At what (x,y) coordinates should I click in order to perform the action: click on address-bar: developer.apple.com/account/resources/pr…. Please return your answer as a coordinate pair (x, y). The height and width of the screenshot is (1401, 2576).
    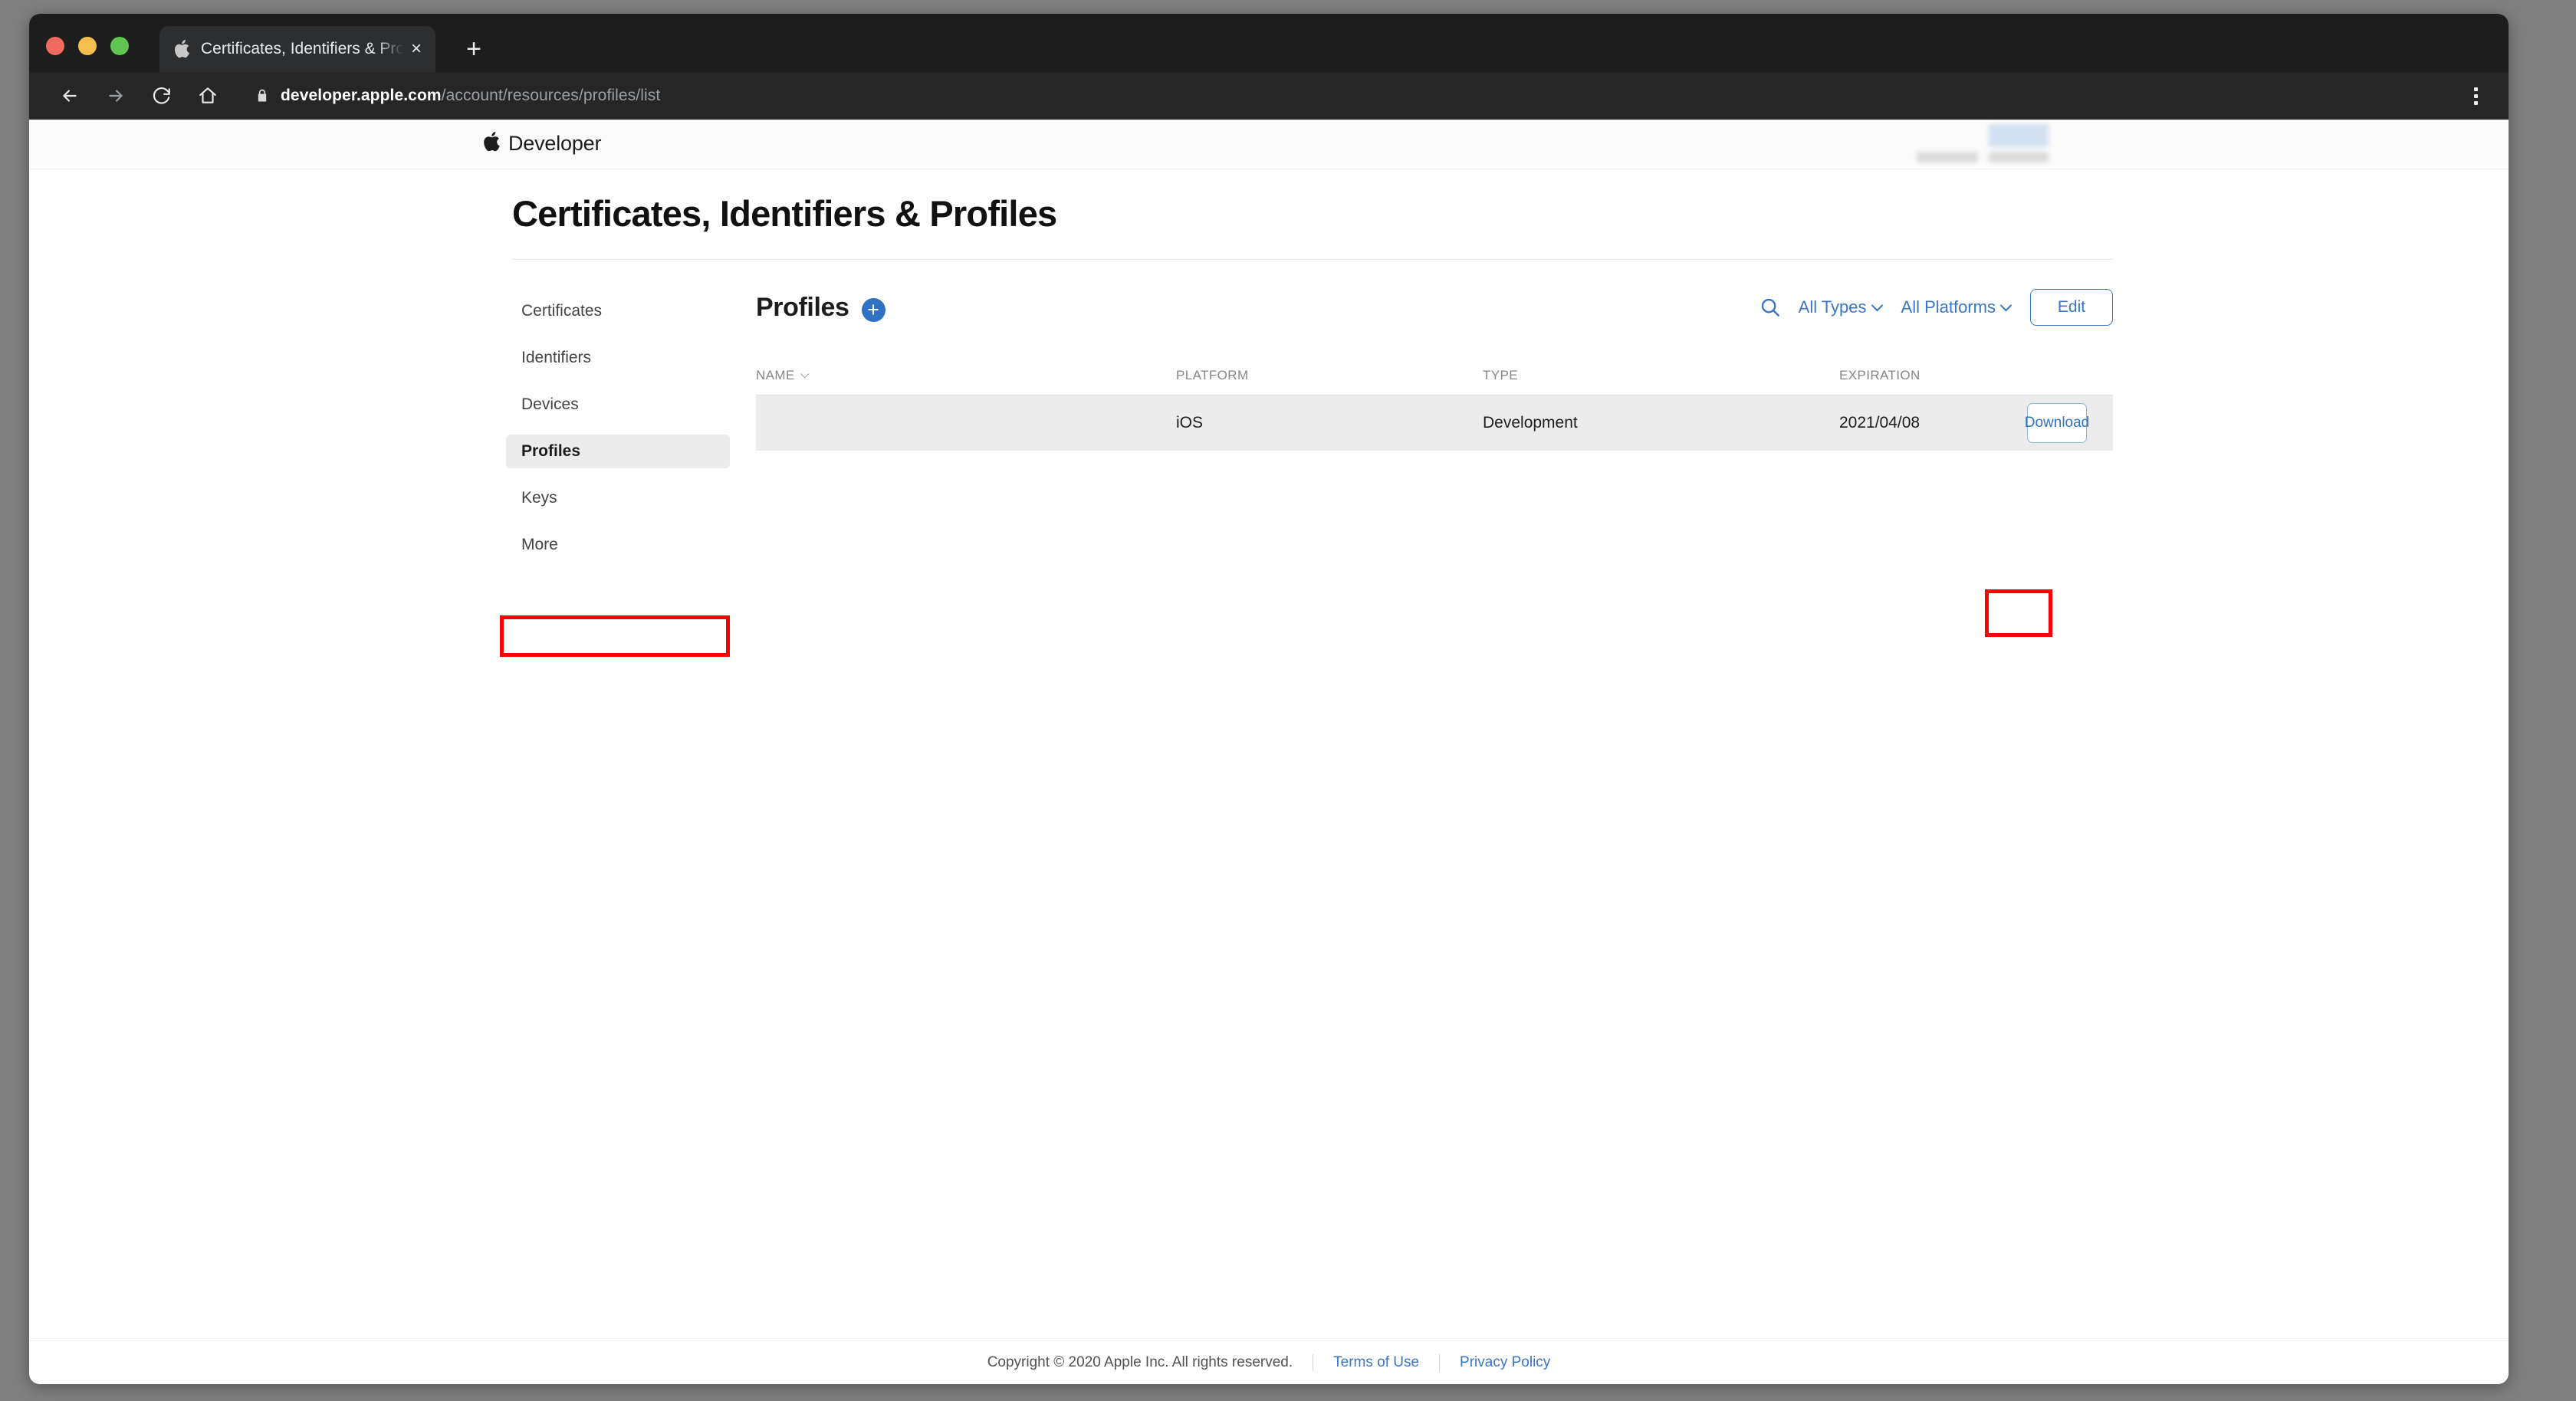
    Looking at the image, I should click on (470, 96).